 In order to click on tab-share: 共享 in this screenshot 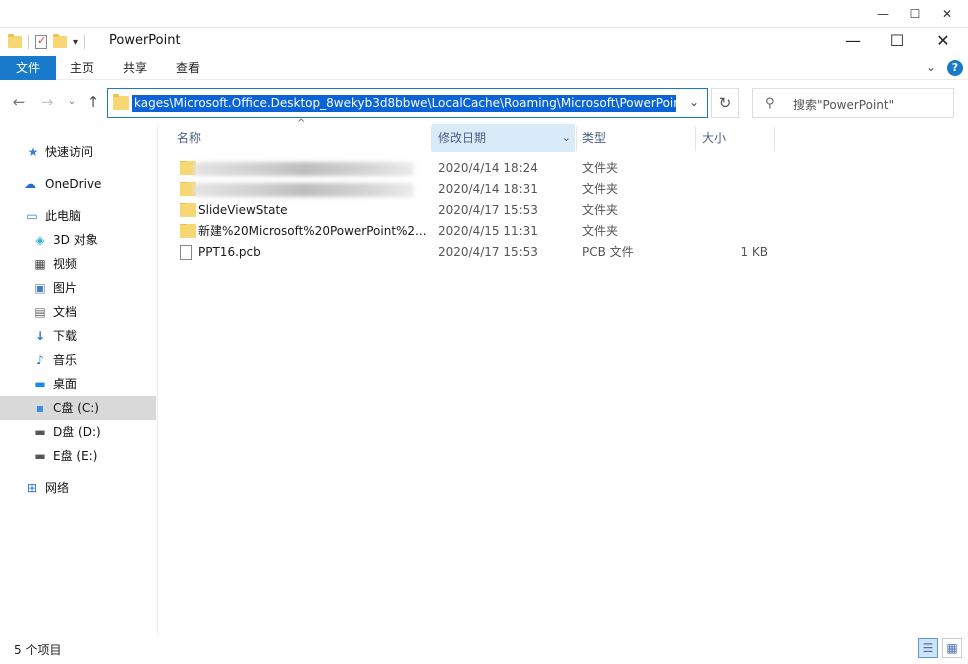, I will do `click(135, 68)`.